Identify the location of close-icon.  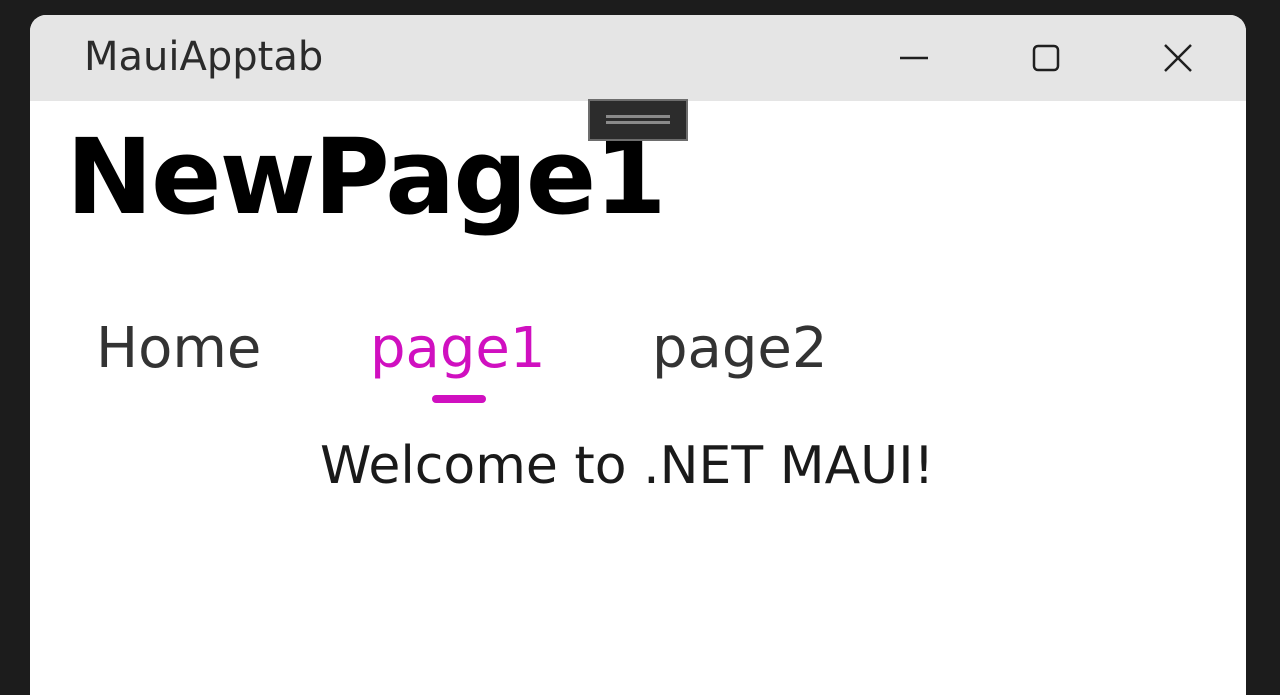
(1178, 58).